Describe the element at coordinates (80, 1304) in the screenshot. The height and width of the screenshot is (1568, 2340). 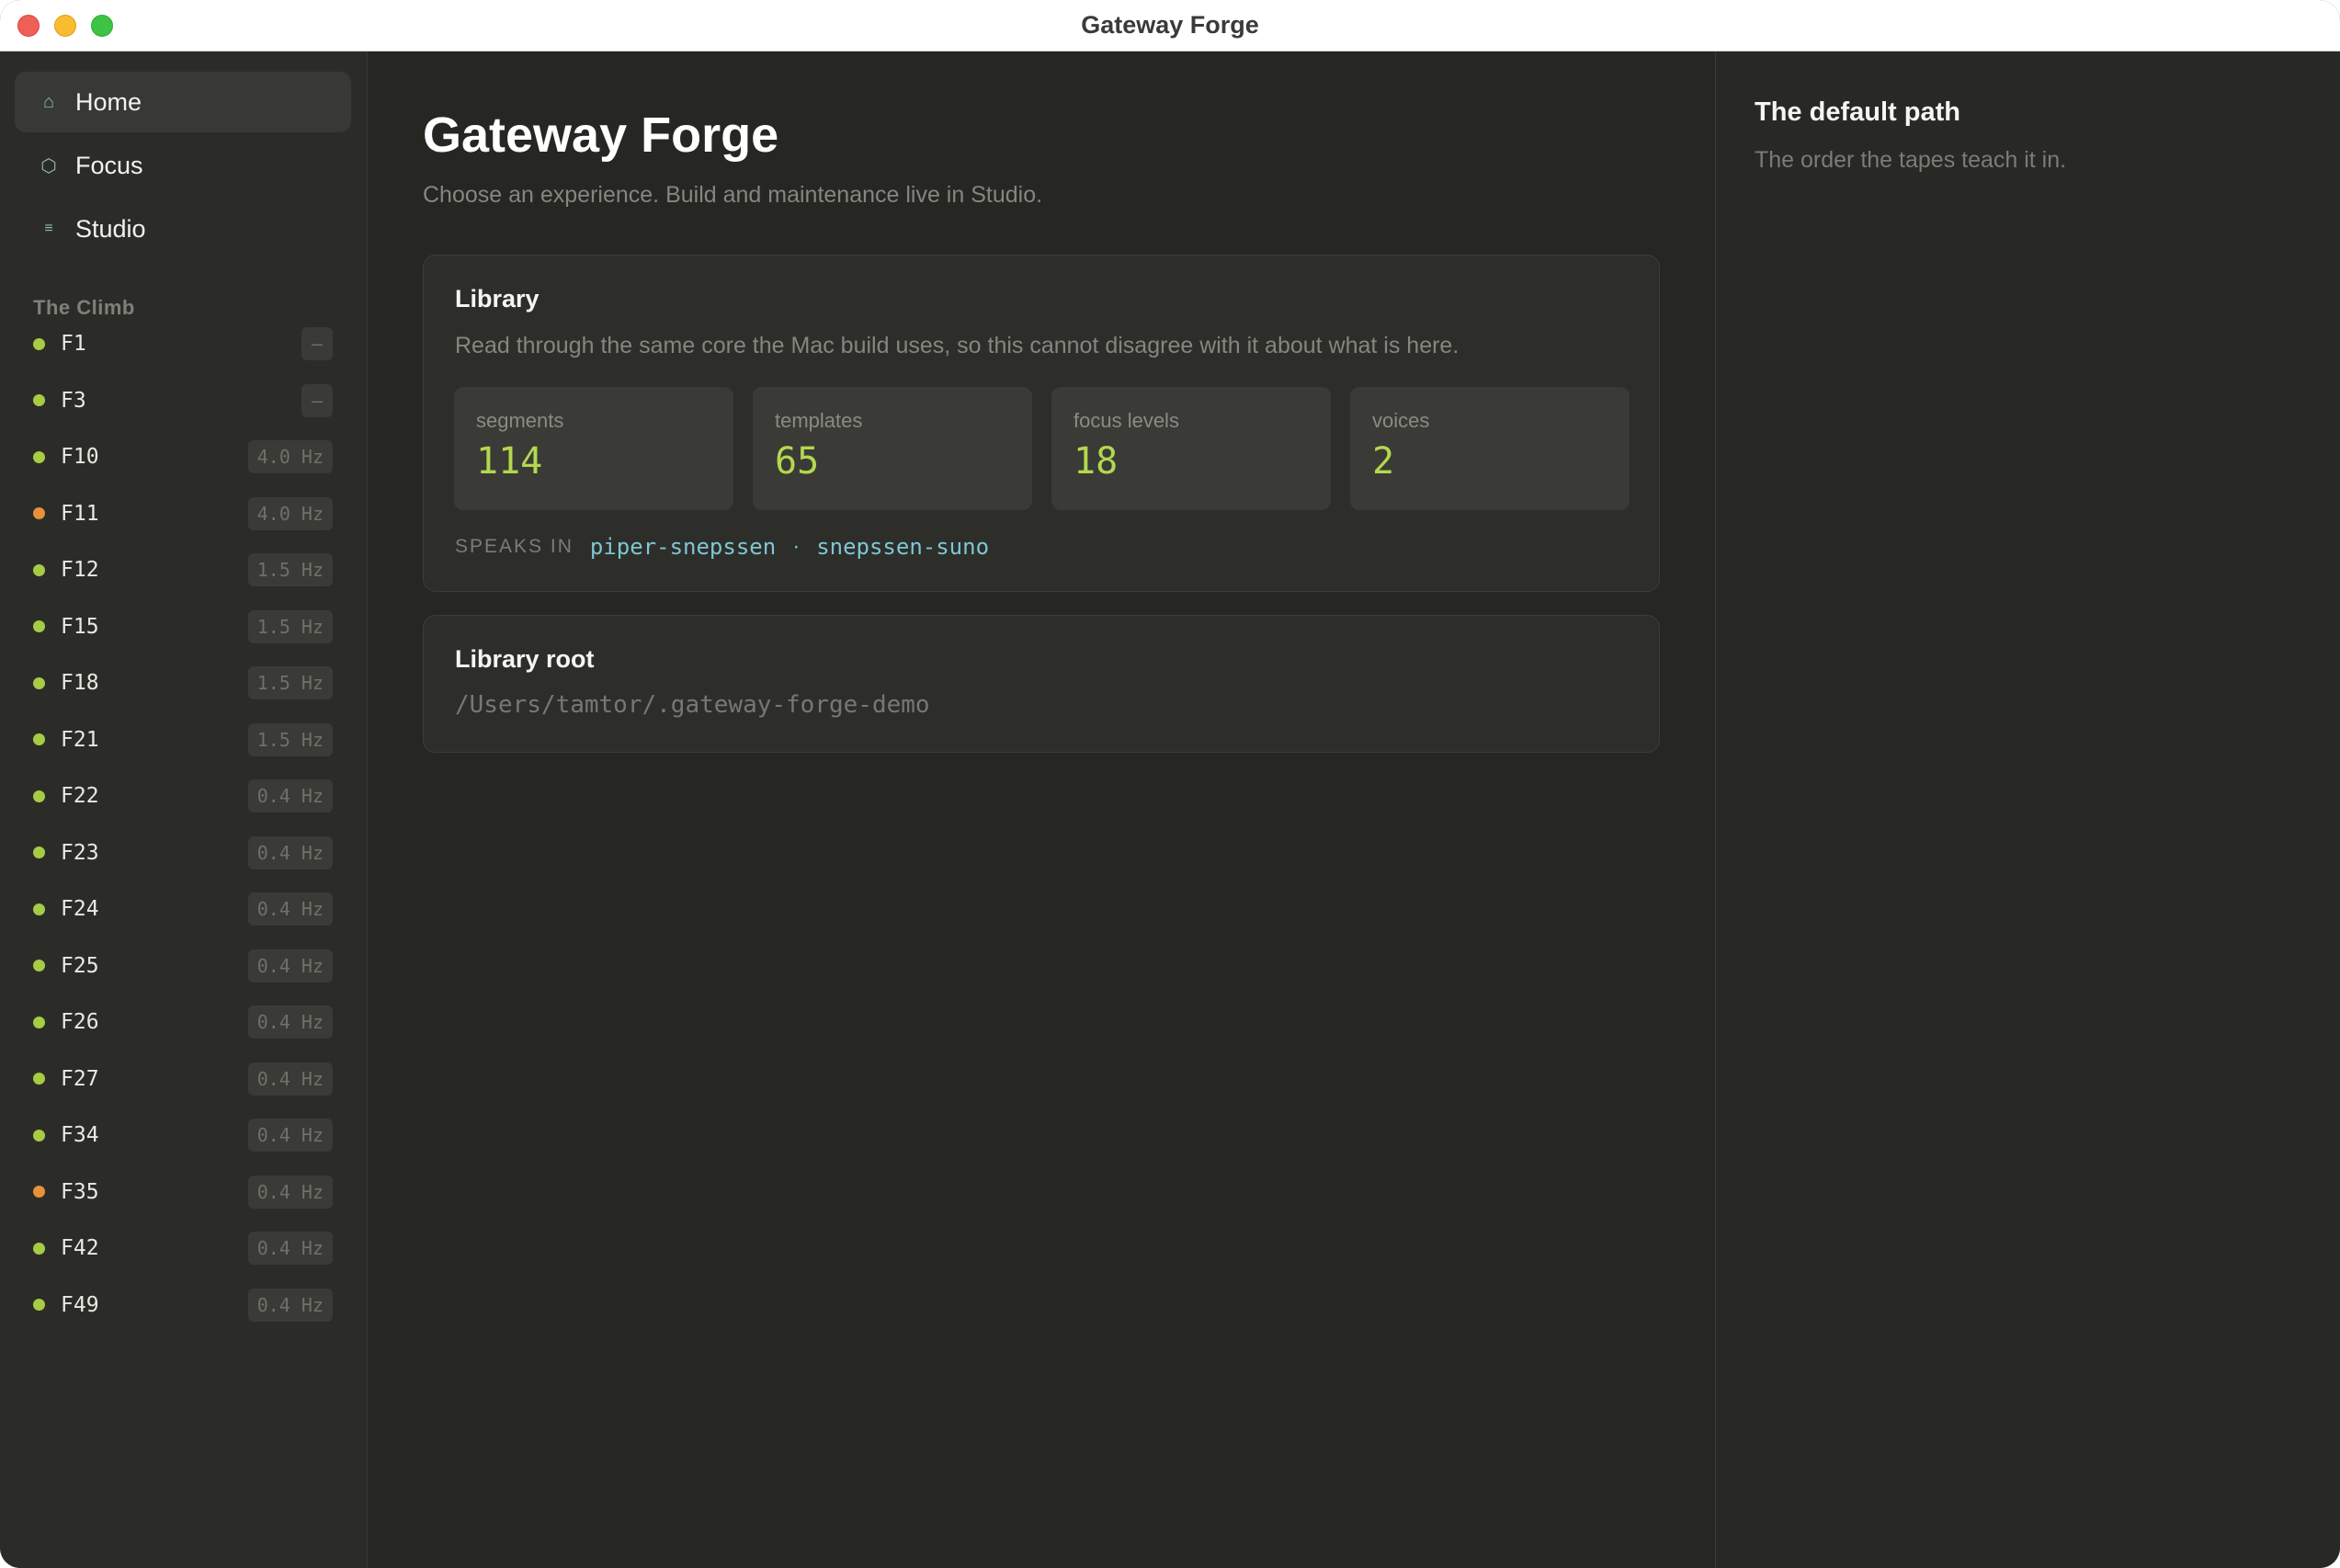
I see `level-name: F49` at that location.